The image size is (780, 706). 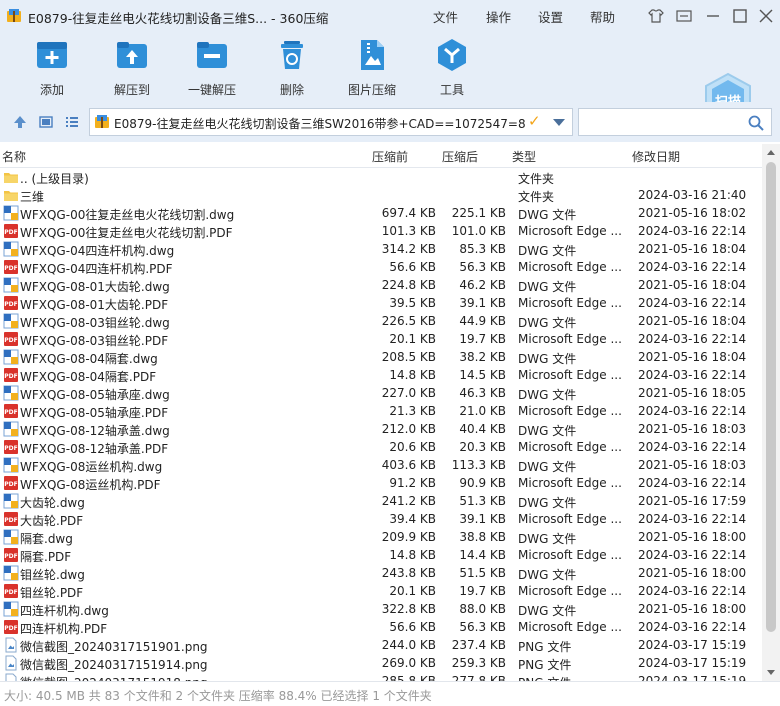 I want to click on image-compress-button: 图片压缩, so click(x=372, y=68).